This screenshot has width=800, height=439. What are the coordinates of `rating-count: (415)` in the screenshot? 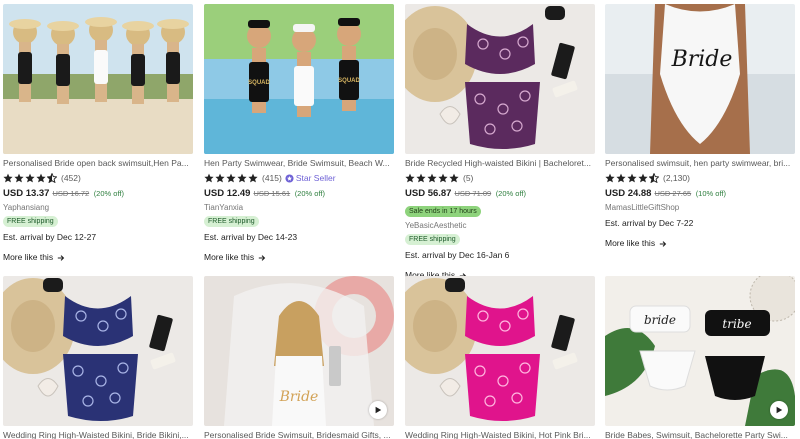 It's located at (272, 178).